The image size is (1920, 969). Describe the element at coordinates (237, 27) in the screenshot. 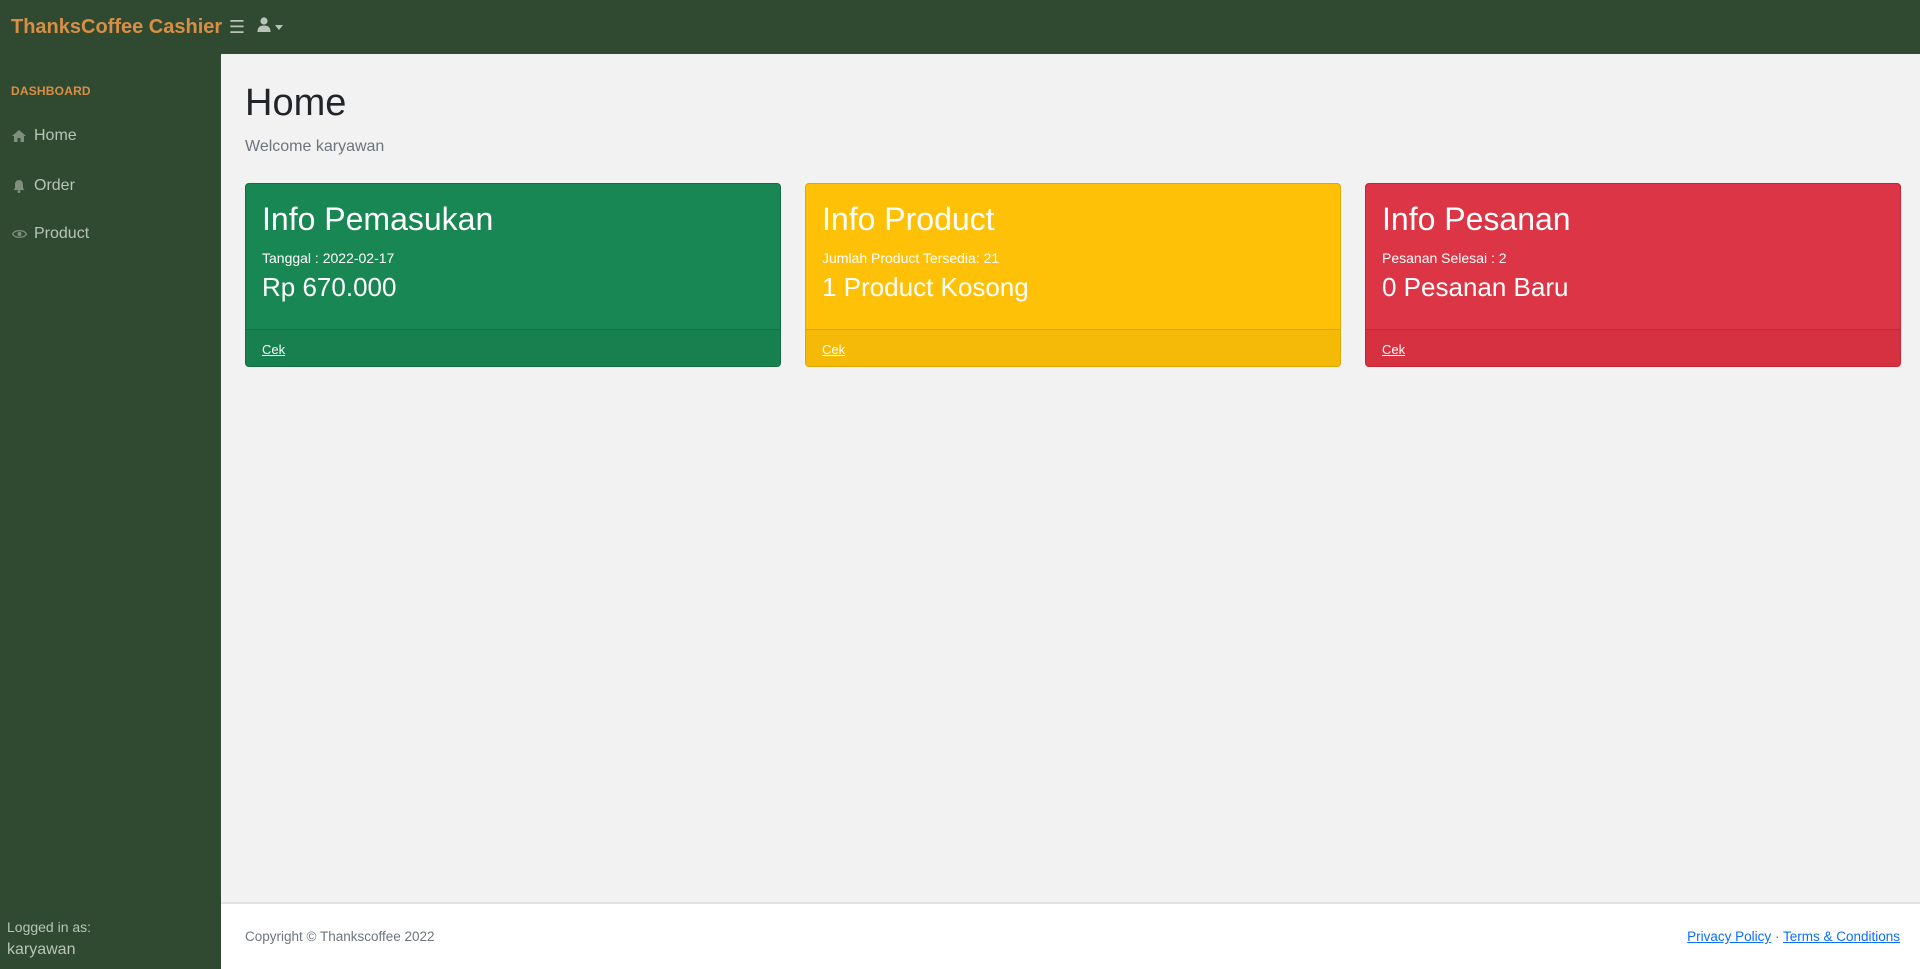

I see `menu-toggle-icon: ☰` at that location.